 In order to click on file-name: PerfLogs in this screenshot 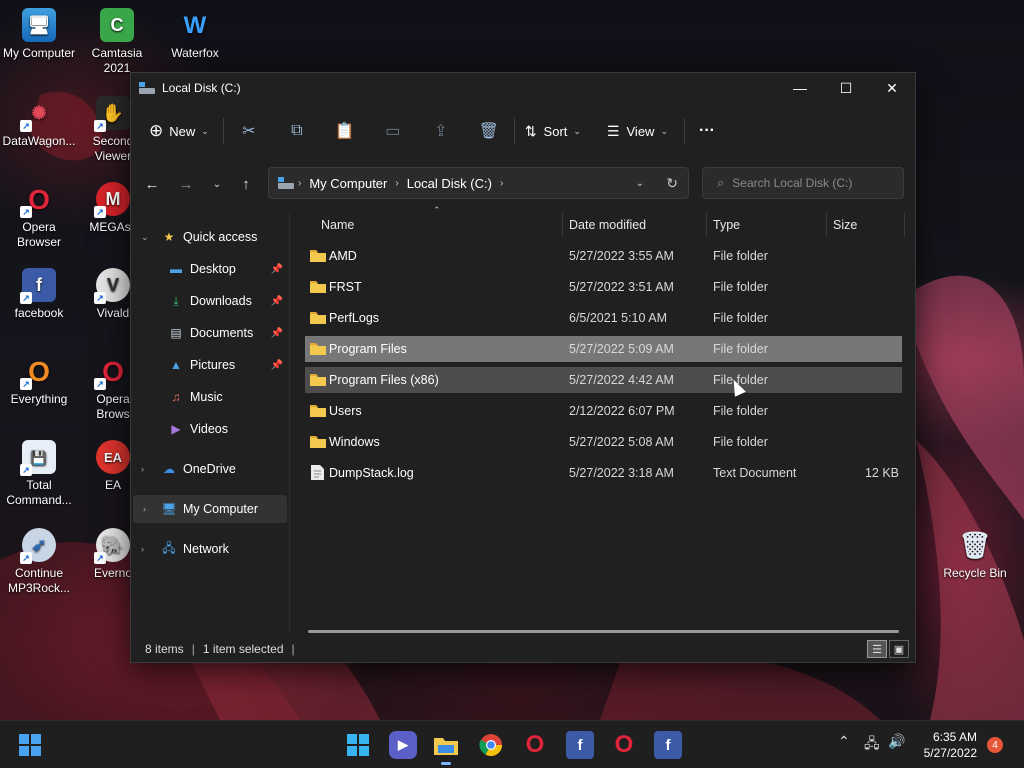, I will do `click(354, 318)`.